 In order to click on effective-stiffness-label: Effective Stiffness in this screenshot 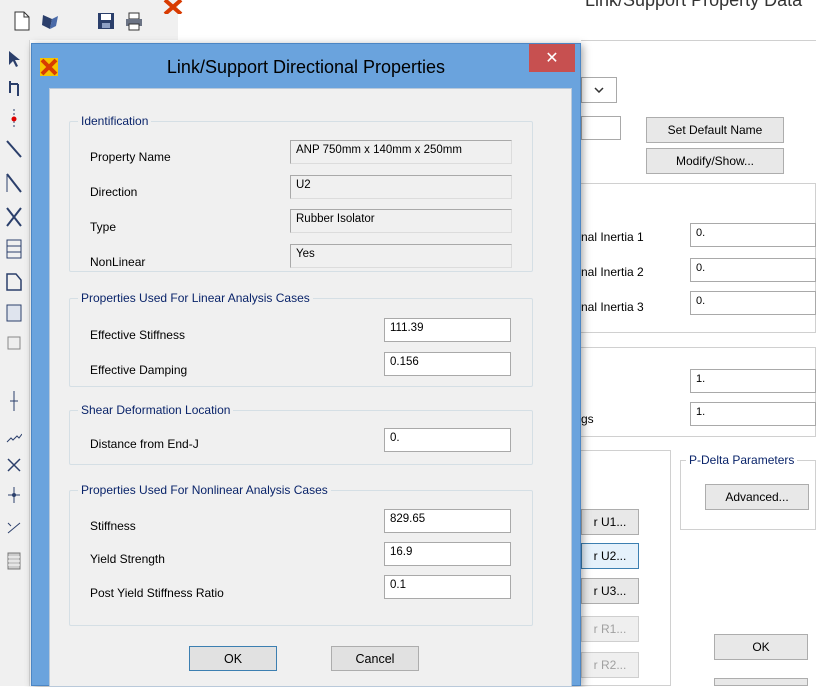, I will do `click(137, 335)`.